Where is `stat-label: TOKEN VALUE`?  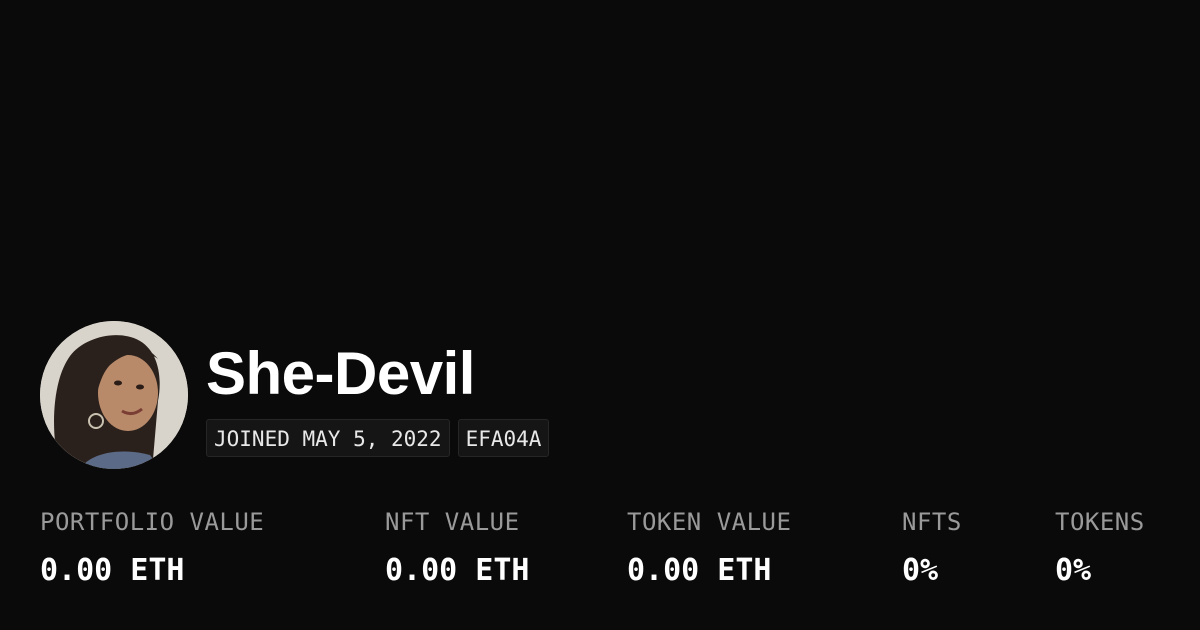 stat-label: TOKEN VALUE is located at coordinates (709, 522).